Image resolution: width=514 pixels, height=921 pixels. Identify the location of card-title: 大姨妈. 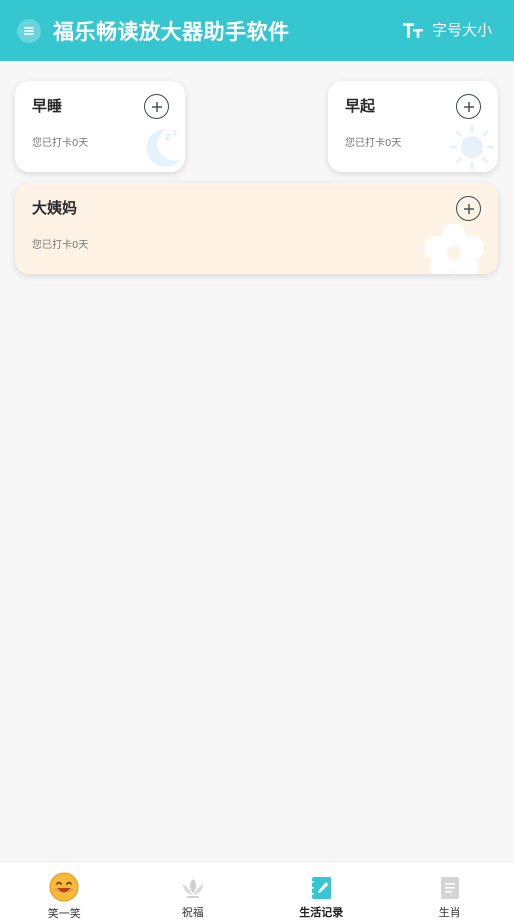
(55, 208).